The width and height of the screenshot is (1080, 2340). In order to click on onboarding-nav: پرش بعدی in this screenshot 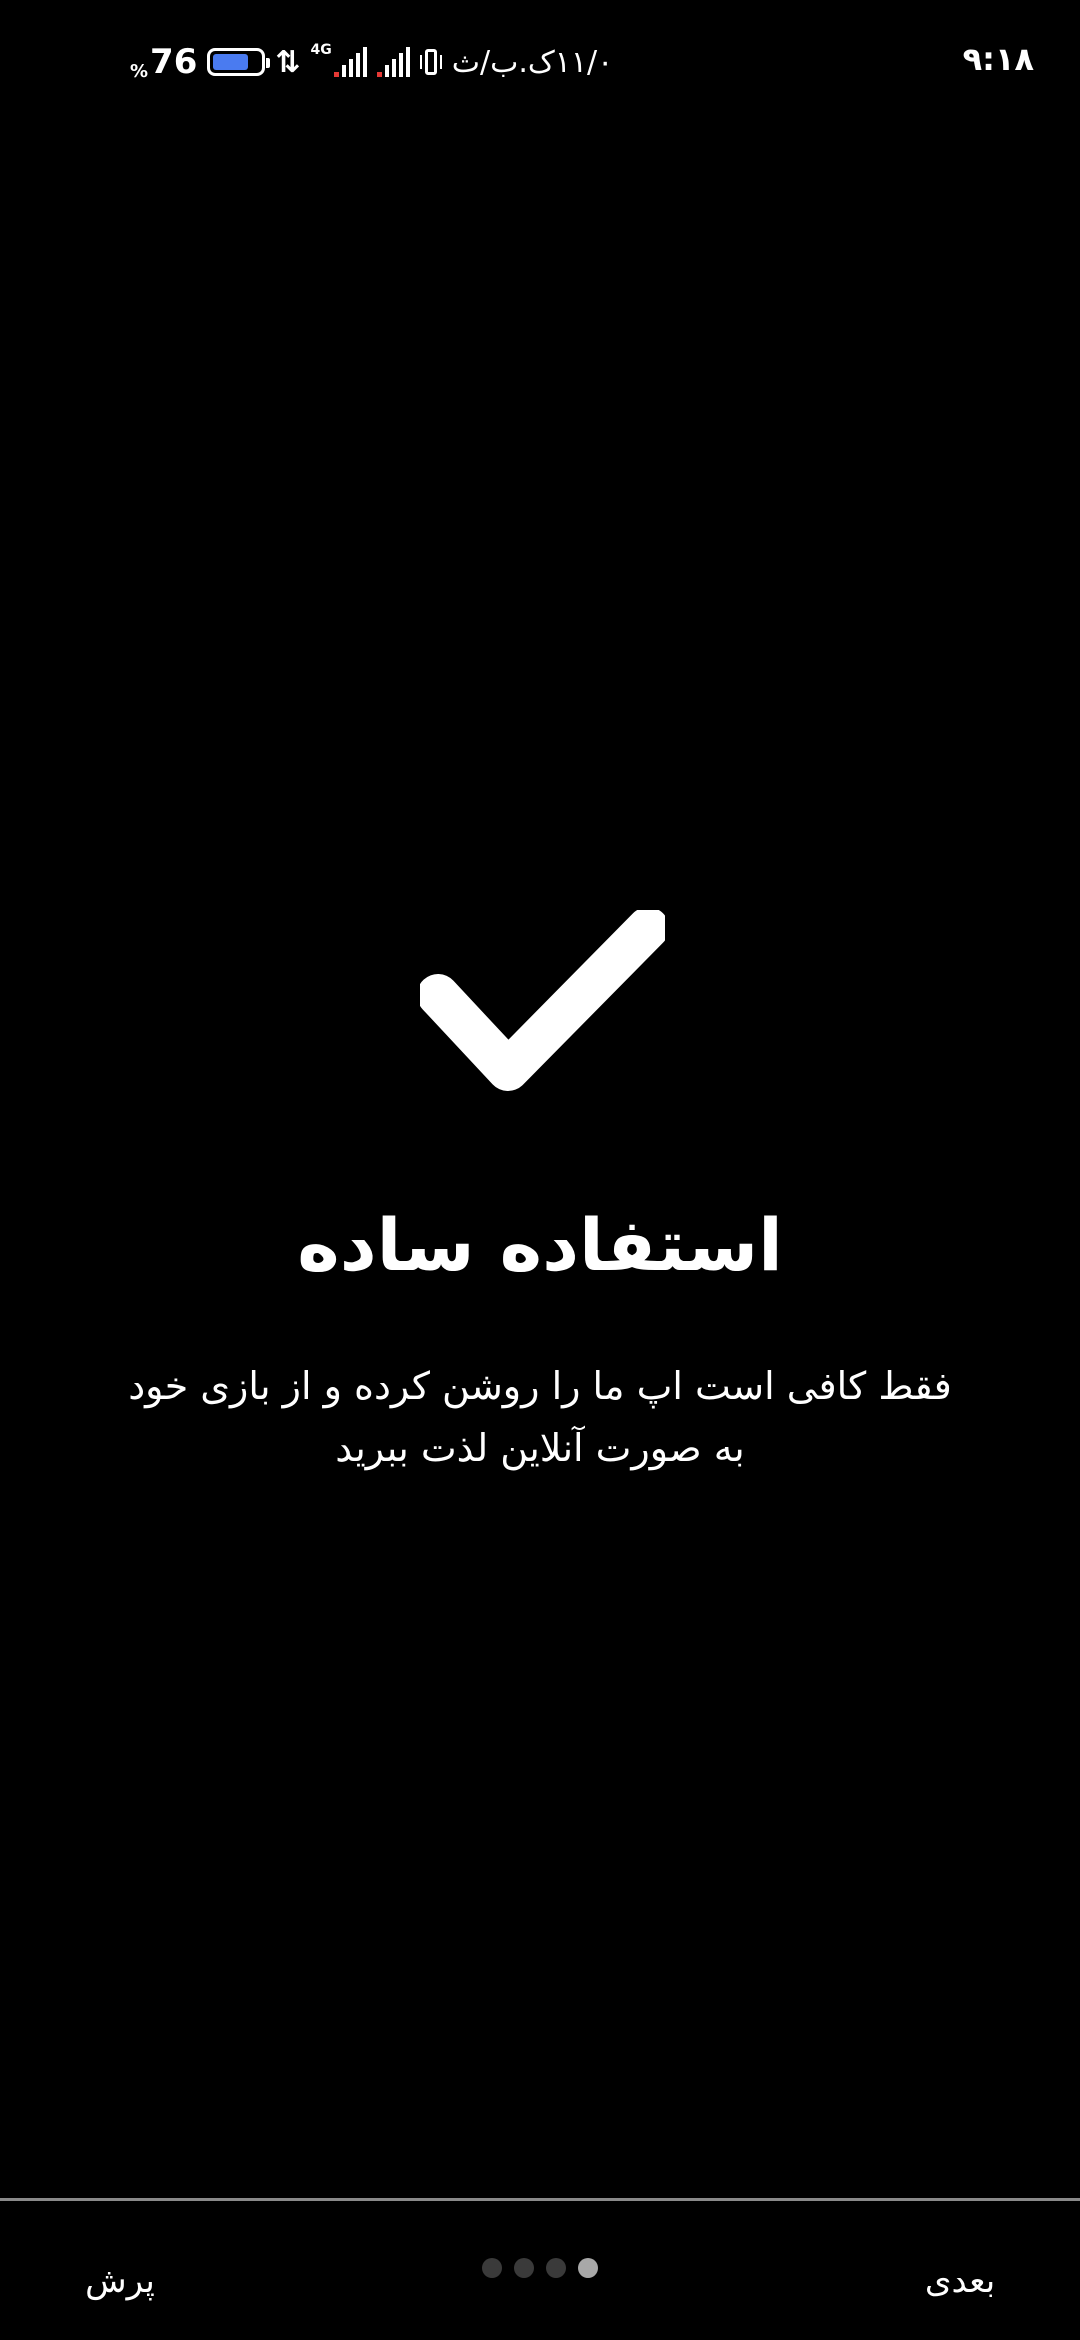, I will do `click(540, 2270)`.